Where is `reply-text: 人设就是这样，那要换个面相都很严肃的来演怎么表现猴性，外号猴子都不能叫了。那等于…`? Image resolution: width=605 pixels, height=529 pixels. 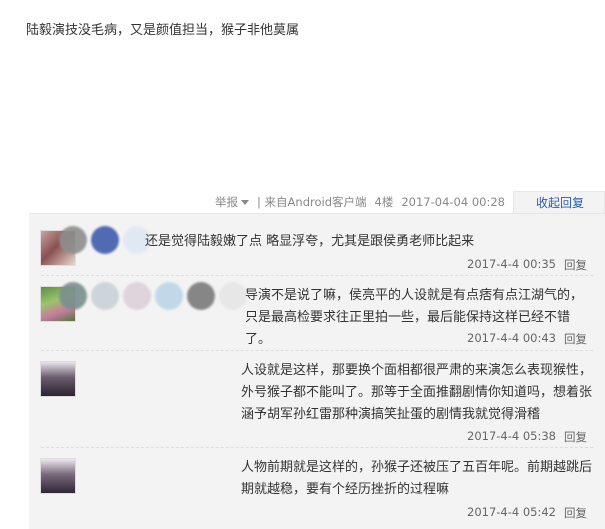
reply-text: 人设就是这样，那要换个面相都很严肃的来演怎么表现猴性，外号猴子都不能叫了。那等于… is located at coordinates (417, 392).